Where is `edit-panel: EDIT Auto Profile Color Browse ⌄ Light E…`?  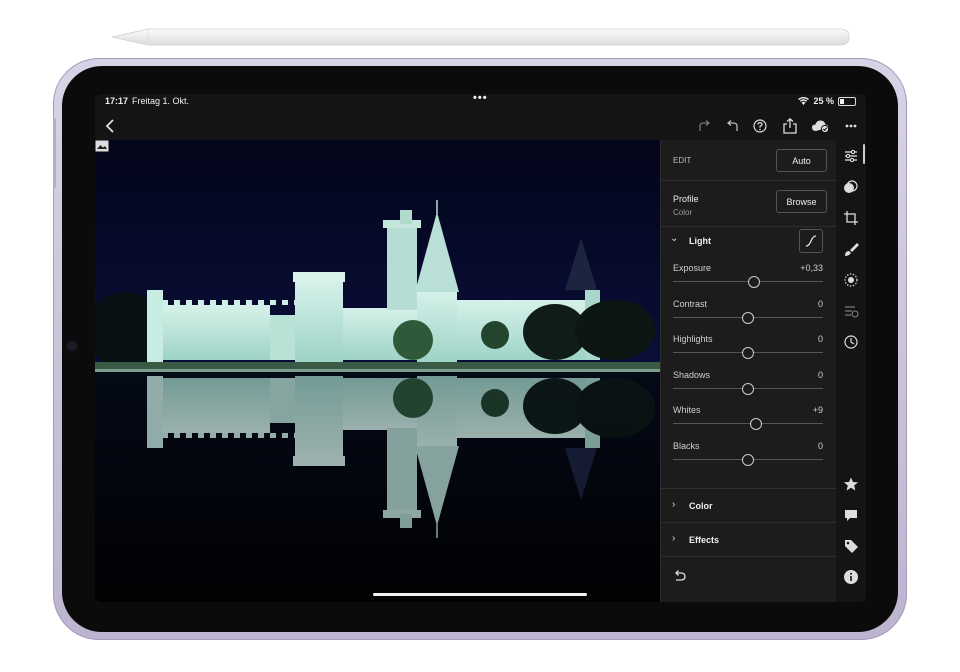 edit-panel: EDIT Auto Profile Color Browse ⌄ Light E… is located at coordinates (748, 371).